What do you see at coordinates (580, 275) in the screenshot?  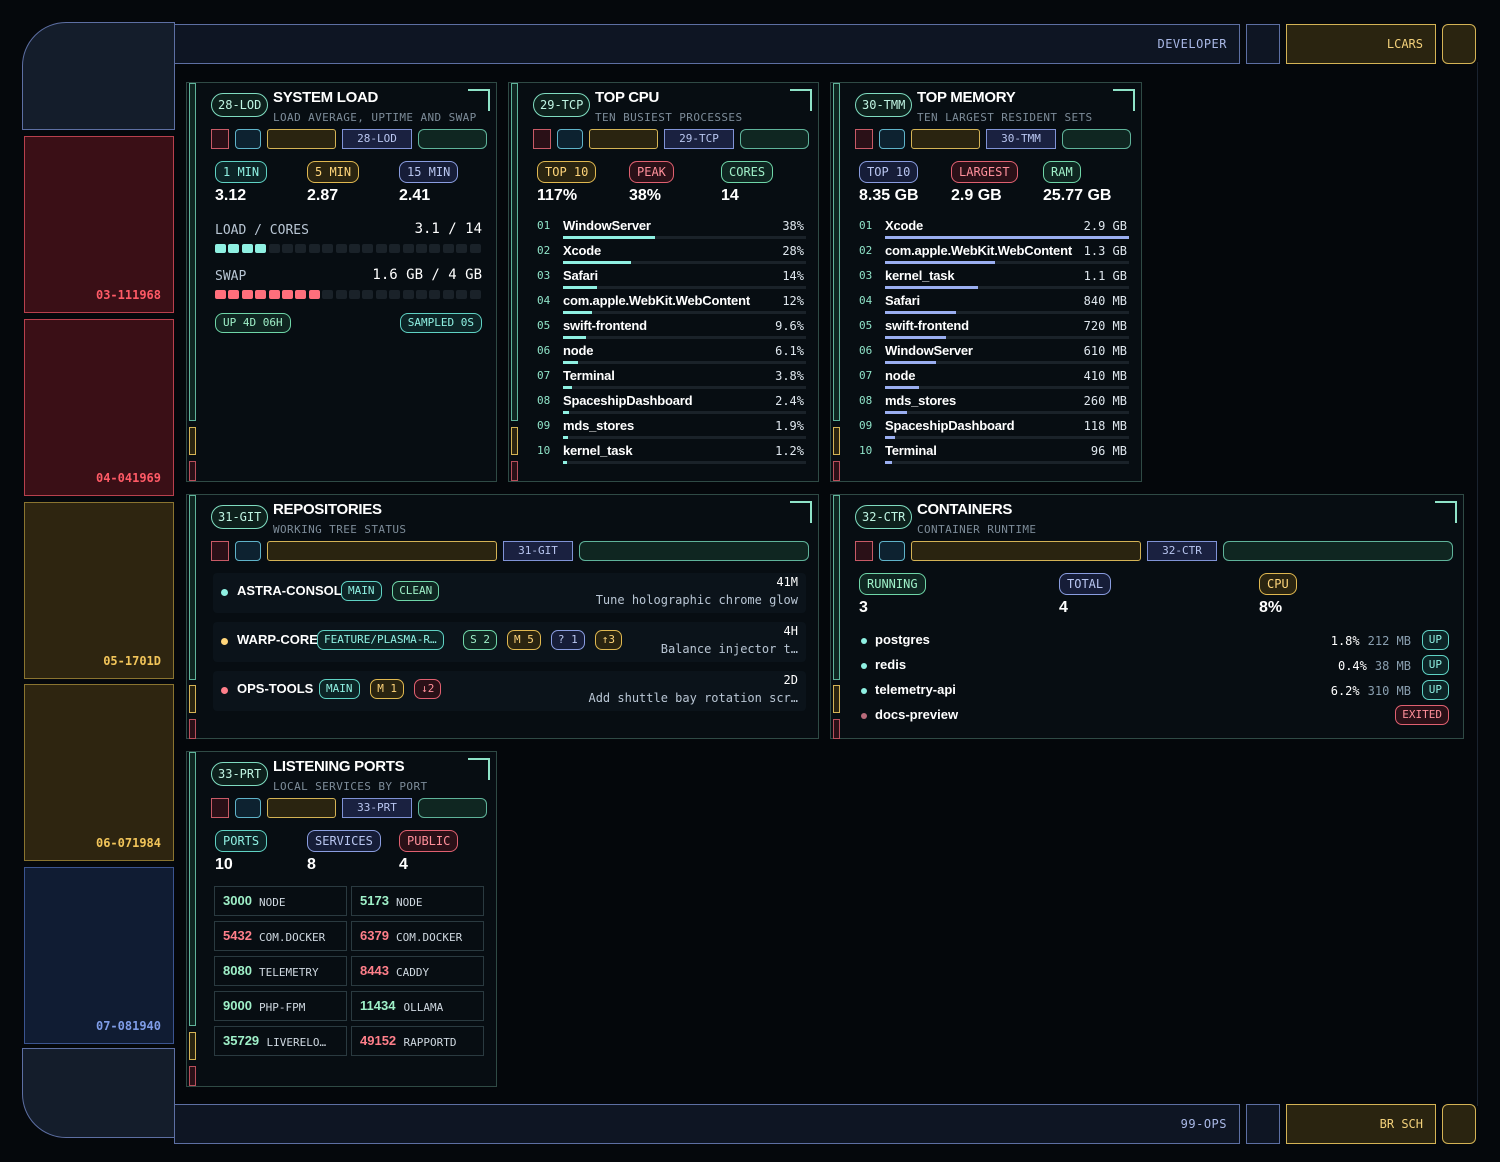 I see `process-name: Safari` at bounding box center [580, 275].